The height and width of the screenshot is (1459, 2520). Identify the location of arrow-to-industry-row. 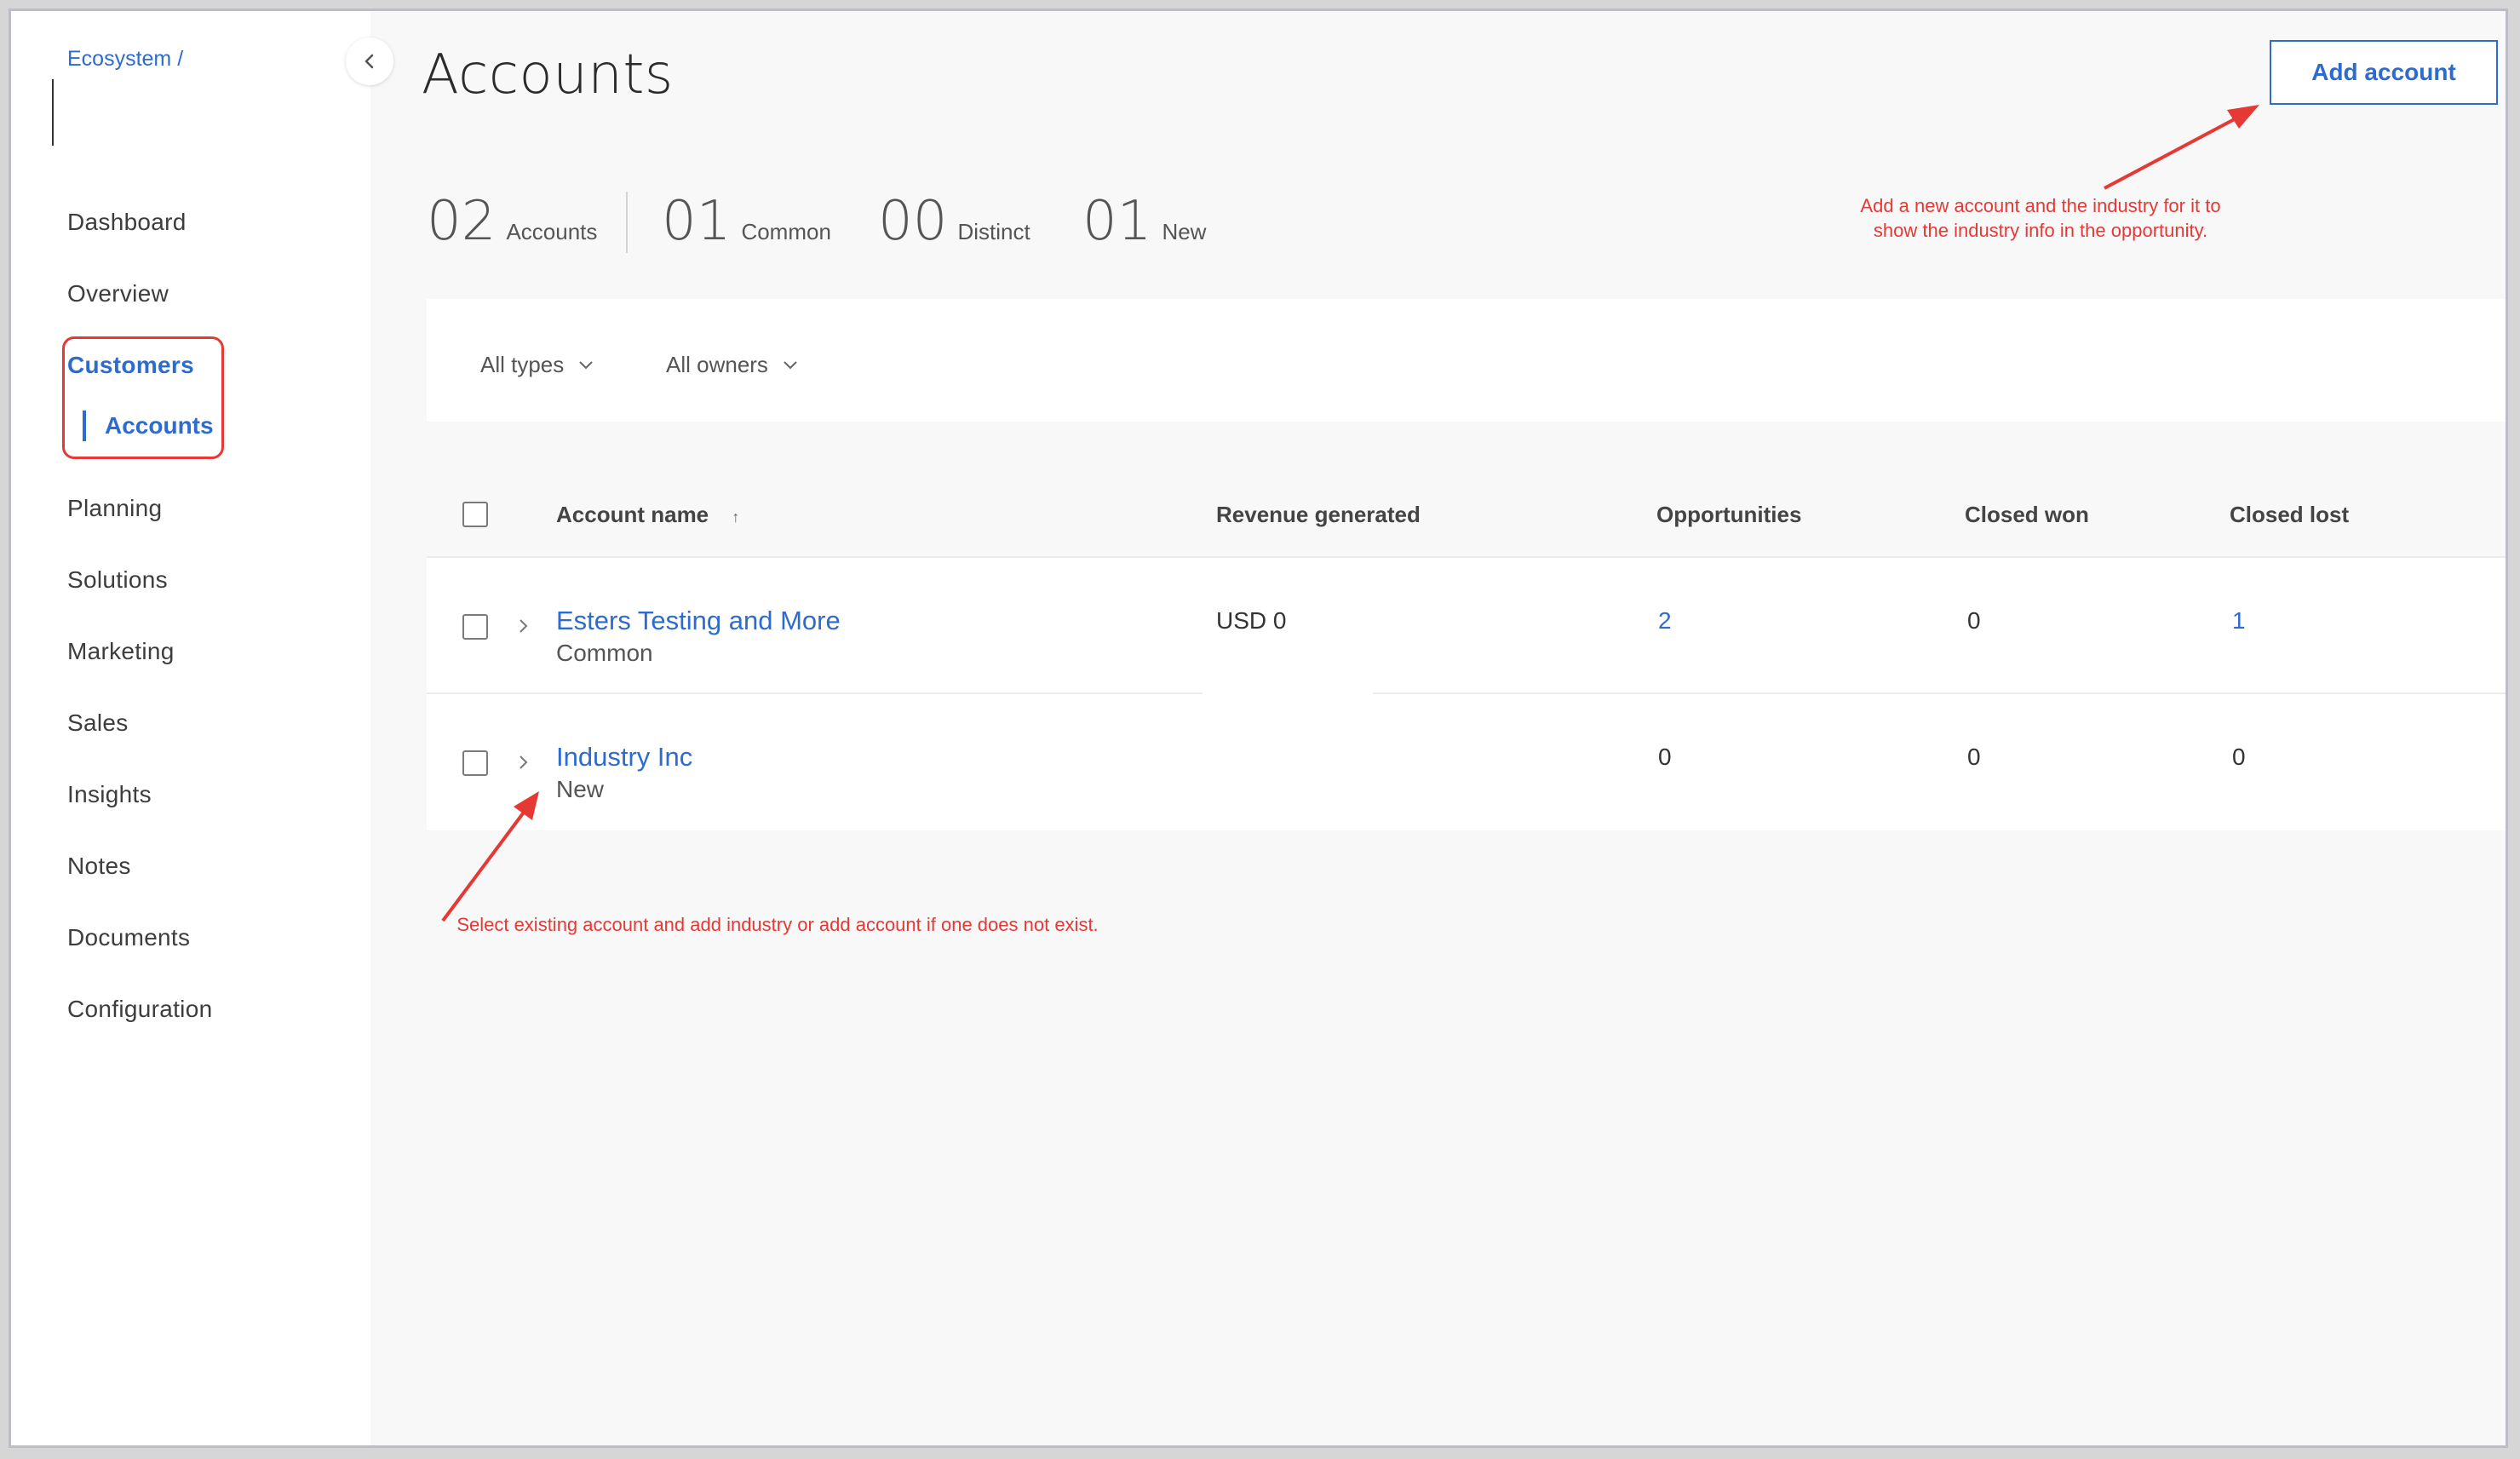
(490, 856).